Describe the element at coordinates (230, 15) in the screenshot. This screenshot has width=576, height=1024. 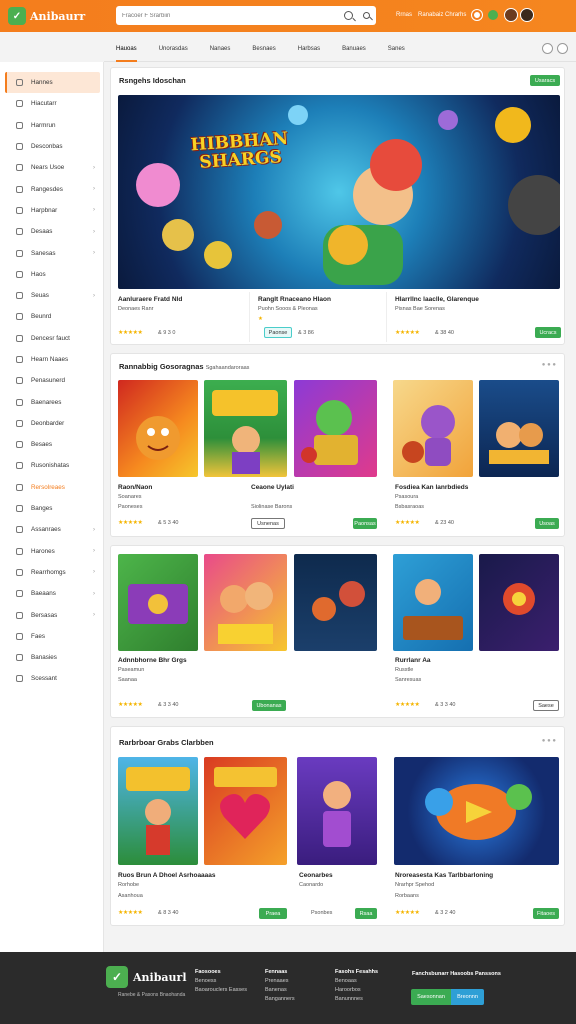
I see `search-input` at that location.